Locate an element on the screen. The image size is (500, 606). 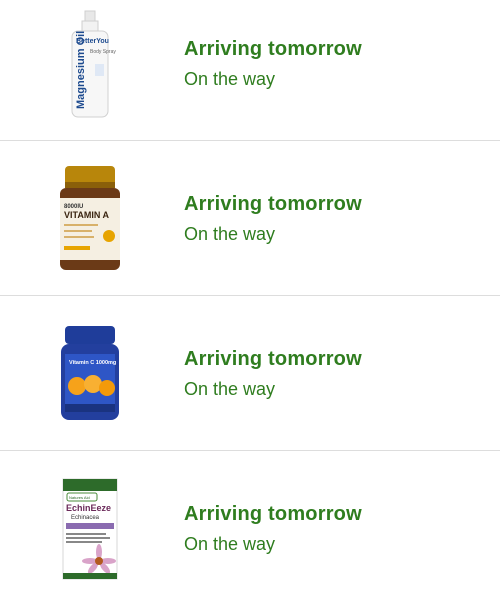
product-image-echinacea: Natures Aid EchinEeze Echinacea is located at coordinates (90, 529).